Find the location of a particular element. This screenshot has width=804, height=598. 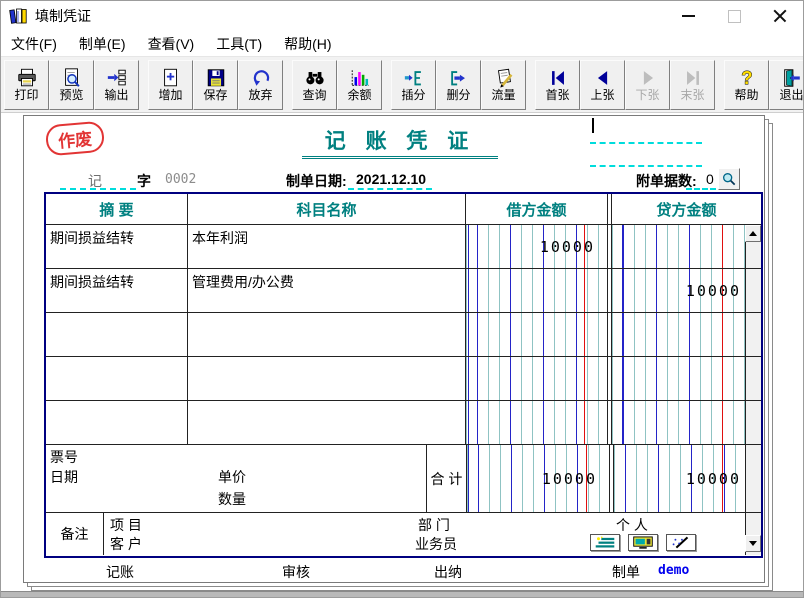

attachments-lookup-button is located at coordinates (729, 179).